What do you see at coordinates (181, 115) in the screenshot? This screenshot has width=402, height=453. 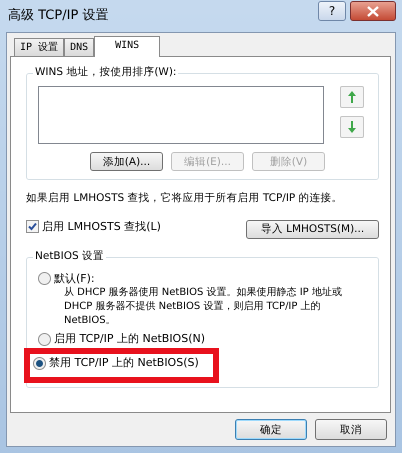 I see `wins-address-list` at bounding box center [181, 115].